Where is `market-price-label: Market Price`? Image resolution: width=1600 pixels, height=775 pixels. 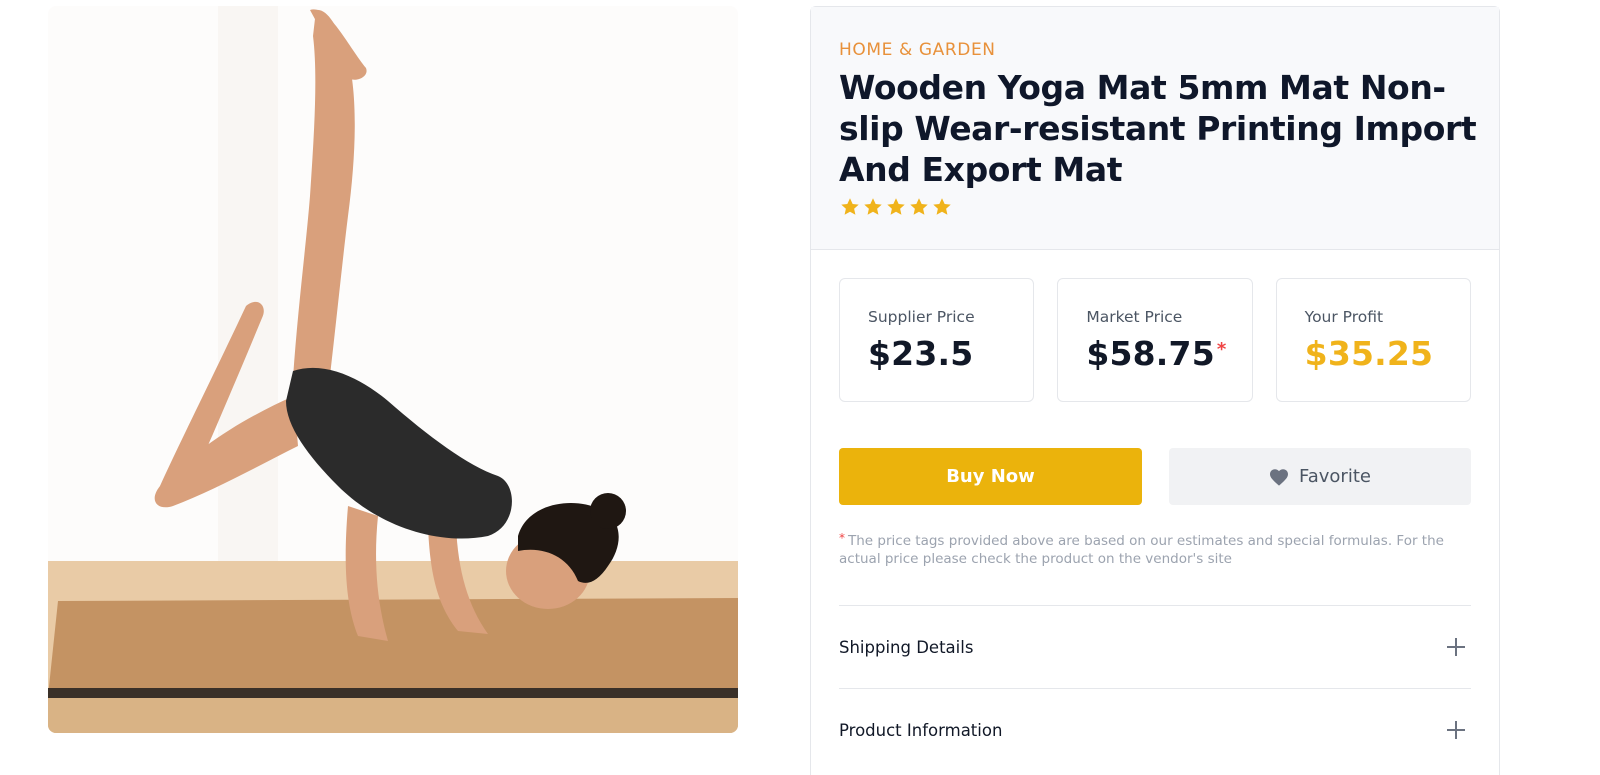
market-price-label: Market Price is located at coordinates (1134, 317).